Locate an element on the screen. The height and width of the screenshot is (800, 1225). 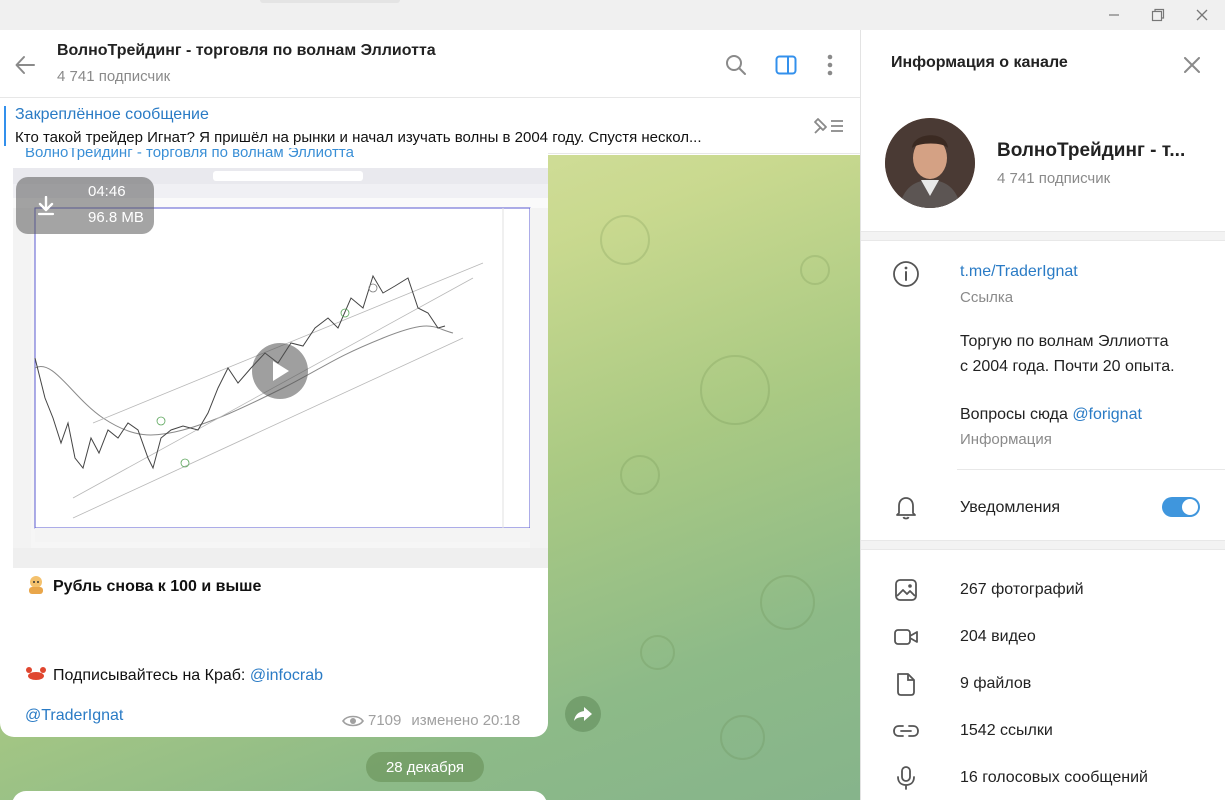
media-row-label: 1542 ссылки is located at coordinates (1006, 730).